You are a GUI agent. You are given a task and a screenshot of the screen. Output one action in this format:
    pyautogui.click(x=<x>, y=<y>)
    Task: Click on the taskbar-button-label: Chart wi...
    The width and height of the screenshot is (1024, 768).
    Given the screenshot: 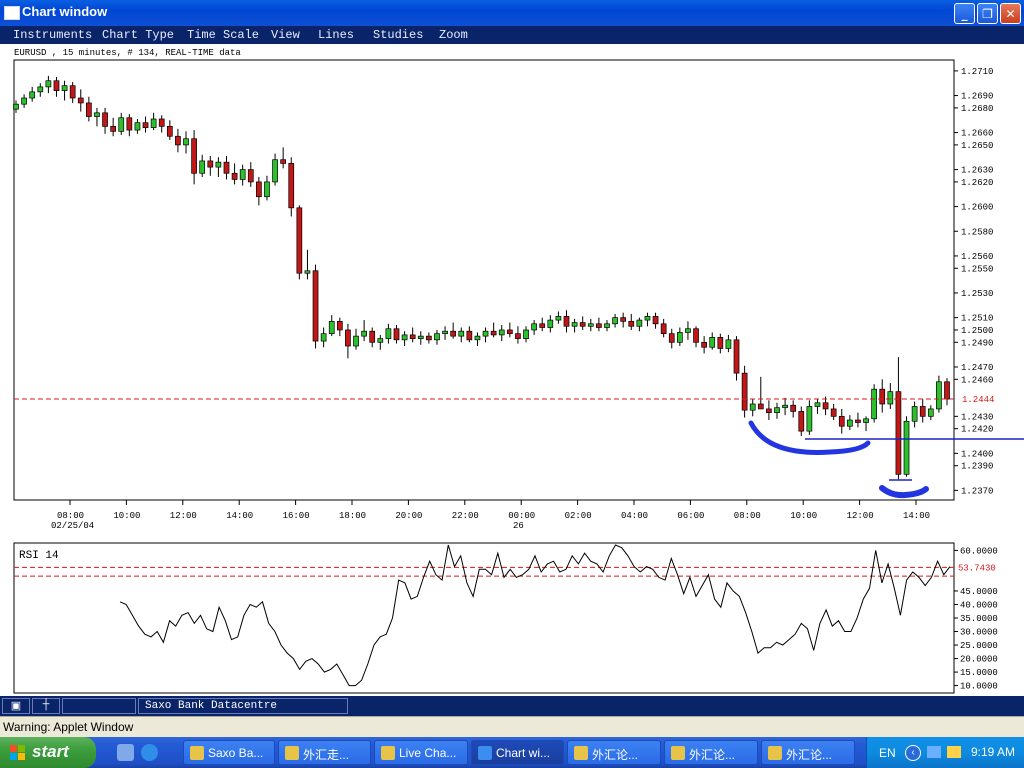 What is the action you would take?
    pyautogui.click(x=523, y=753)
    